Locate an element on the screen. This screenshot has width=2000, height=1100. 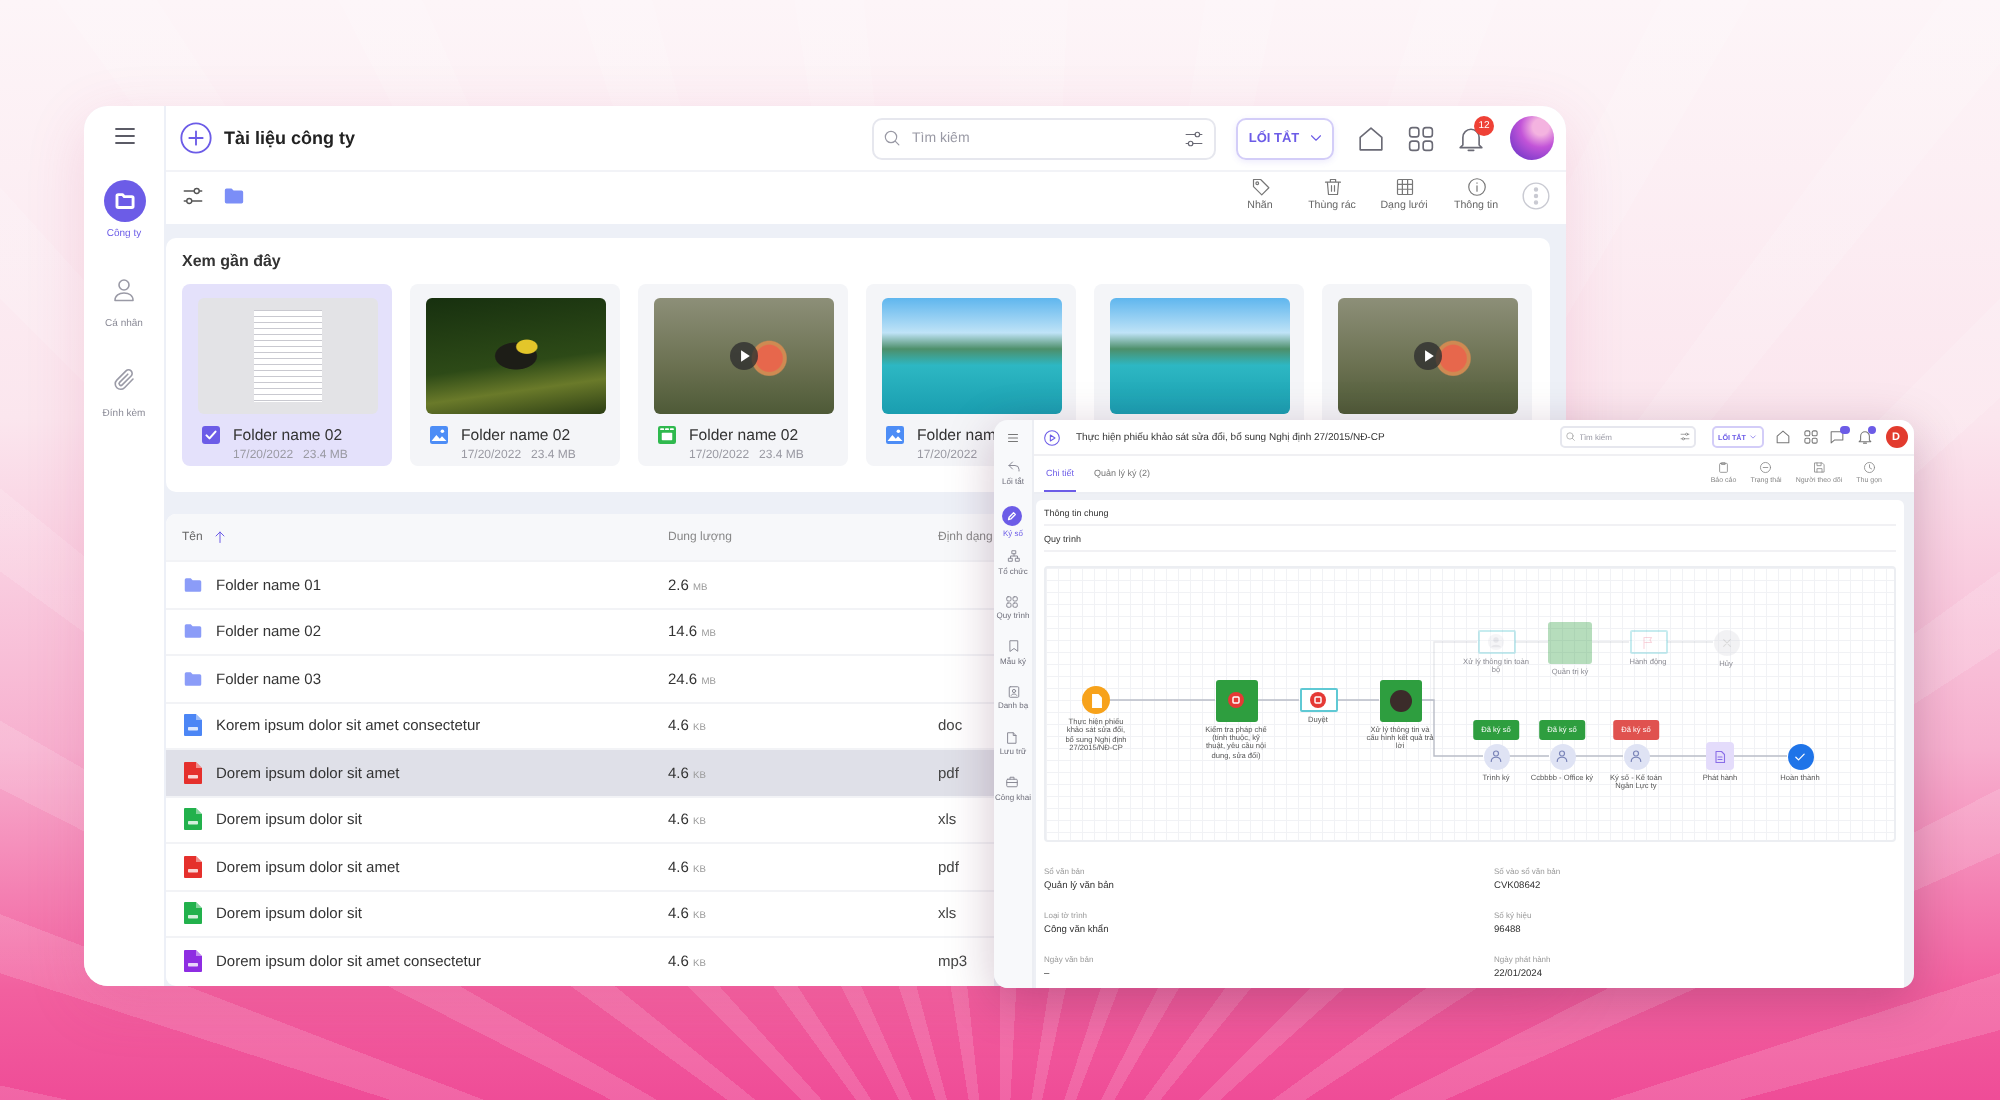
checkbox is located at coordinates (210, 434).